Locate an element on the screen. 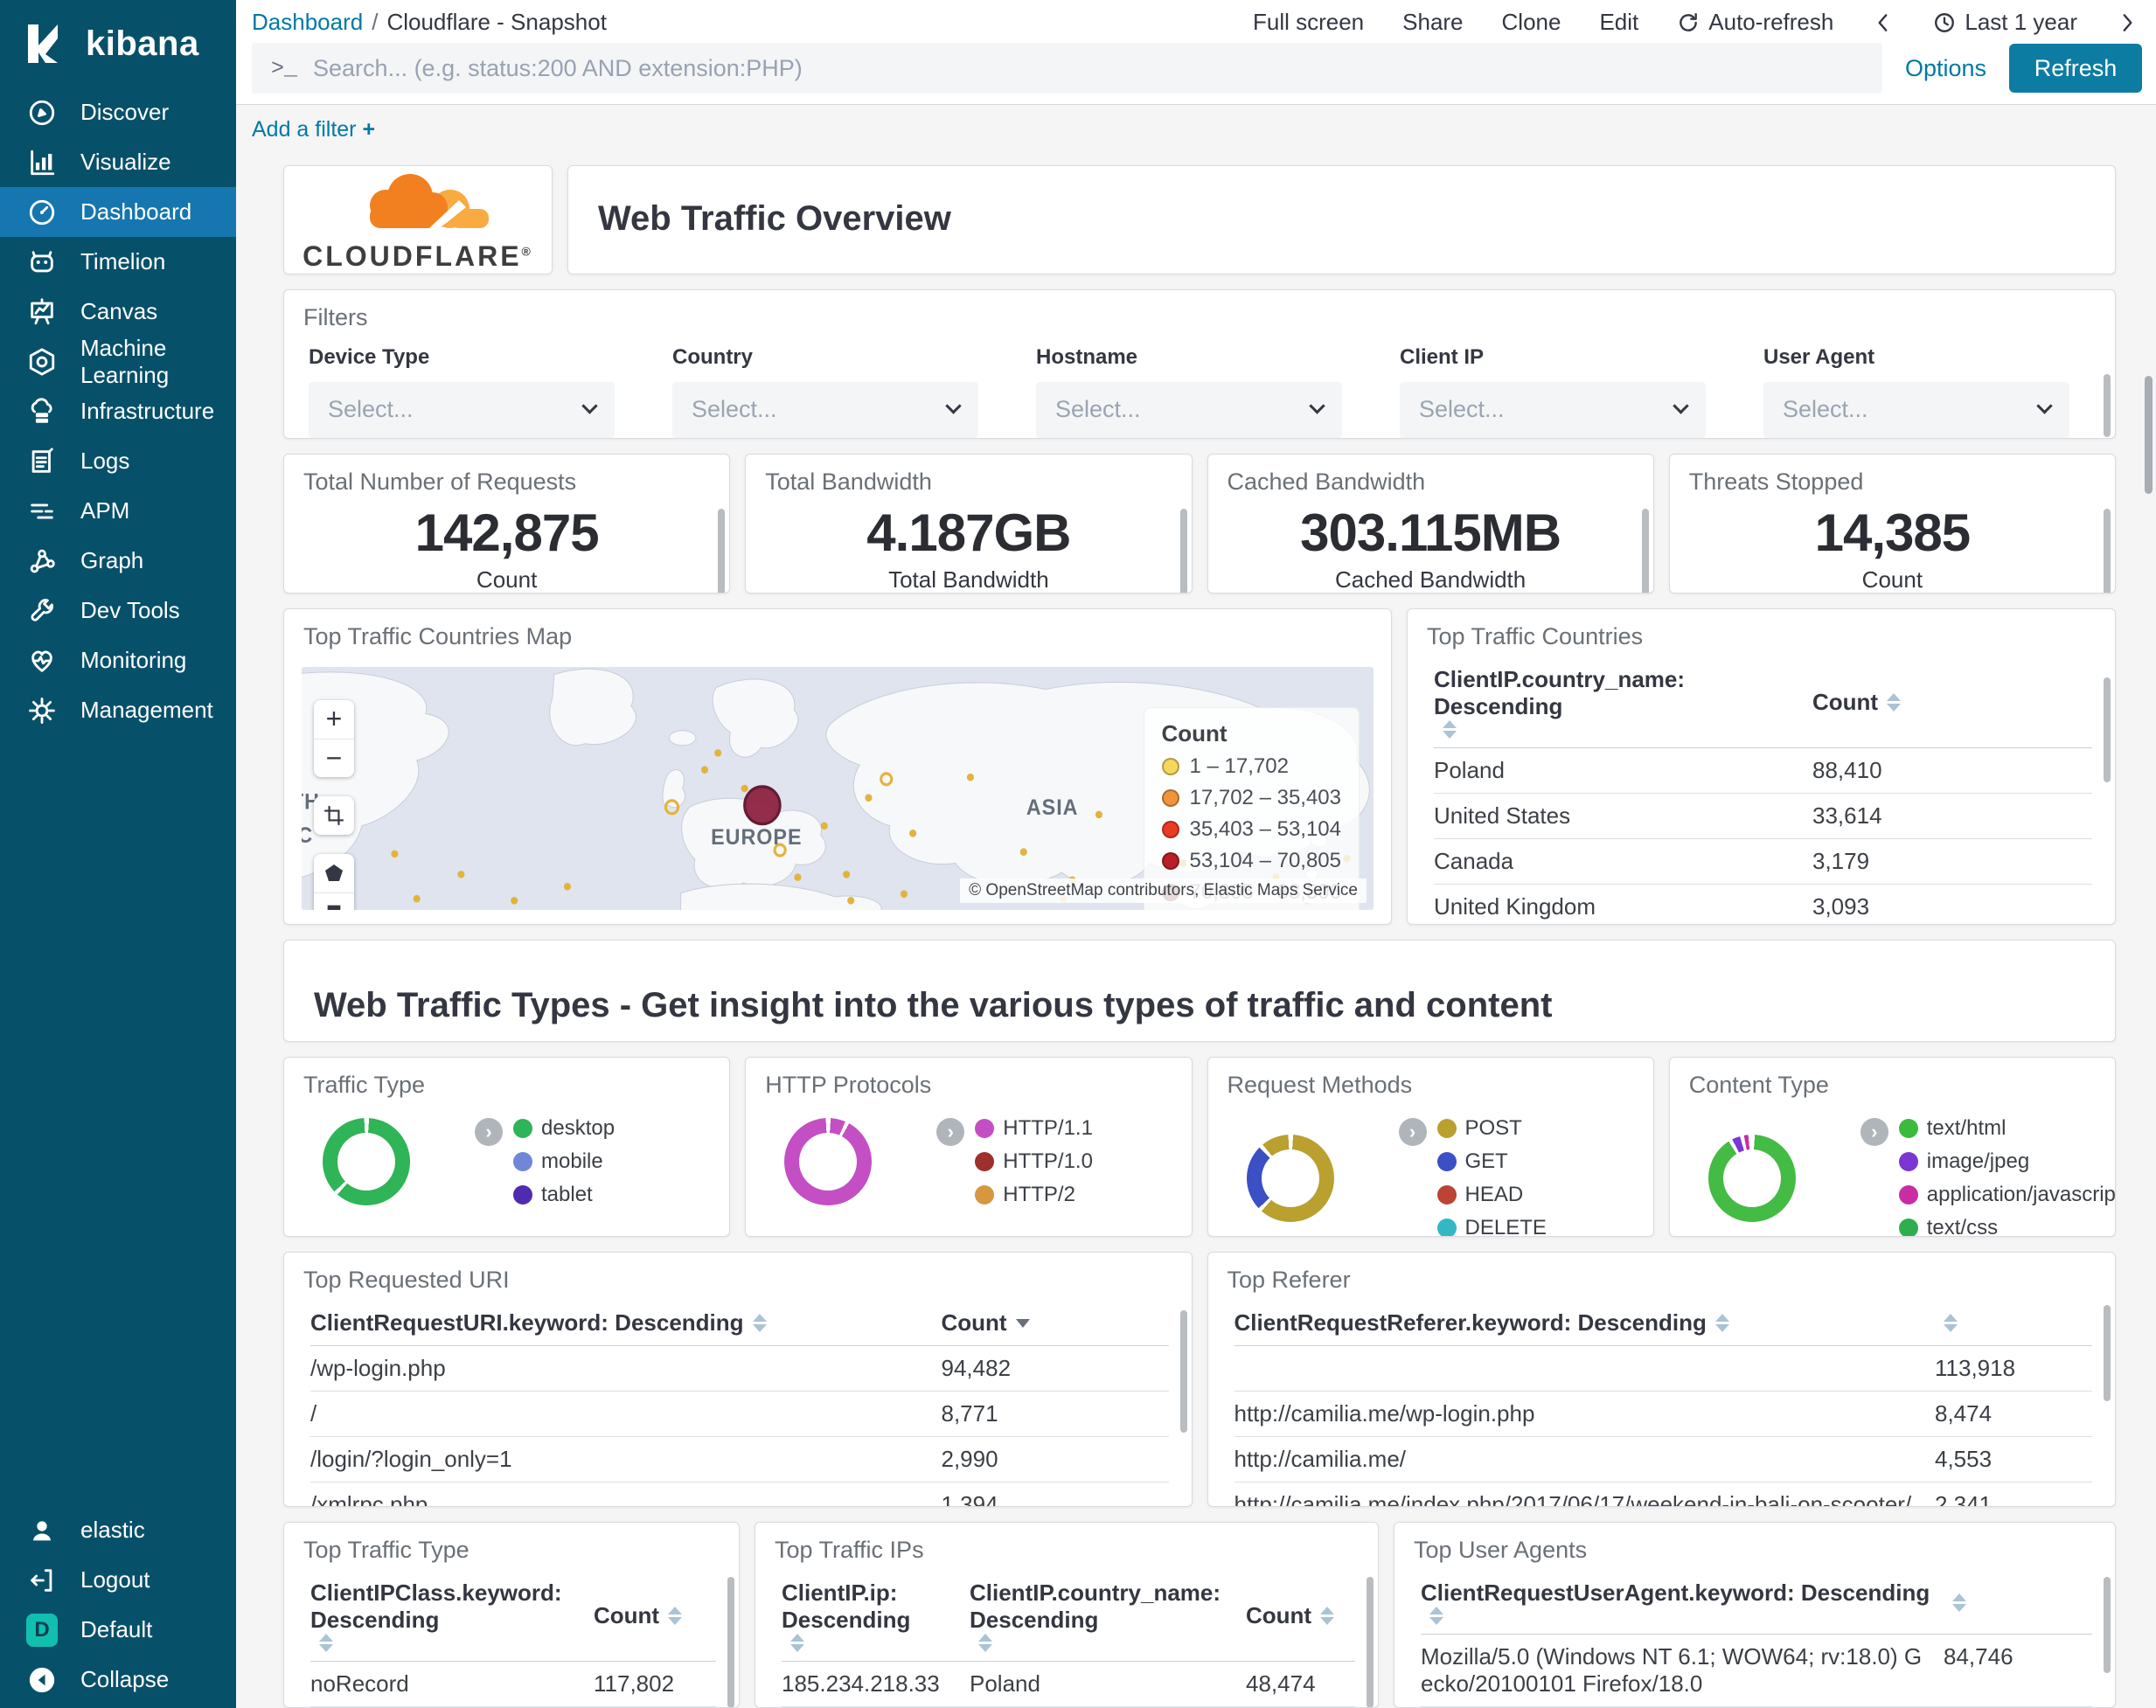  kibana-logo: kibana is located at coordinates (118, 43).